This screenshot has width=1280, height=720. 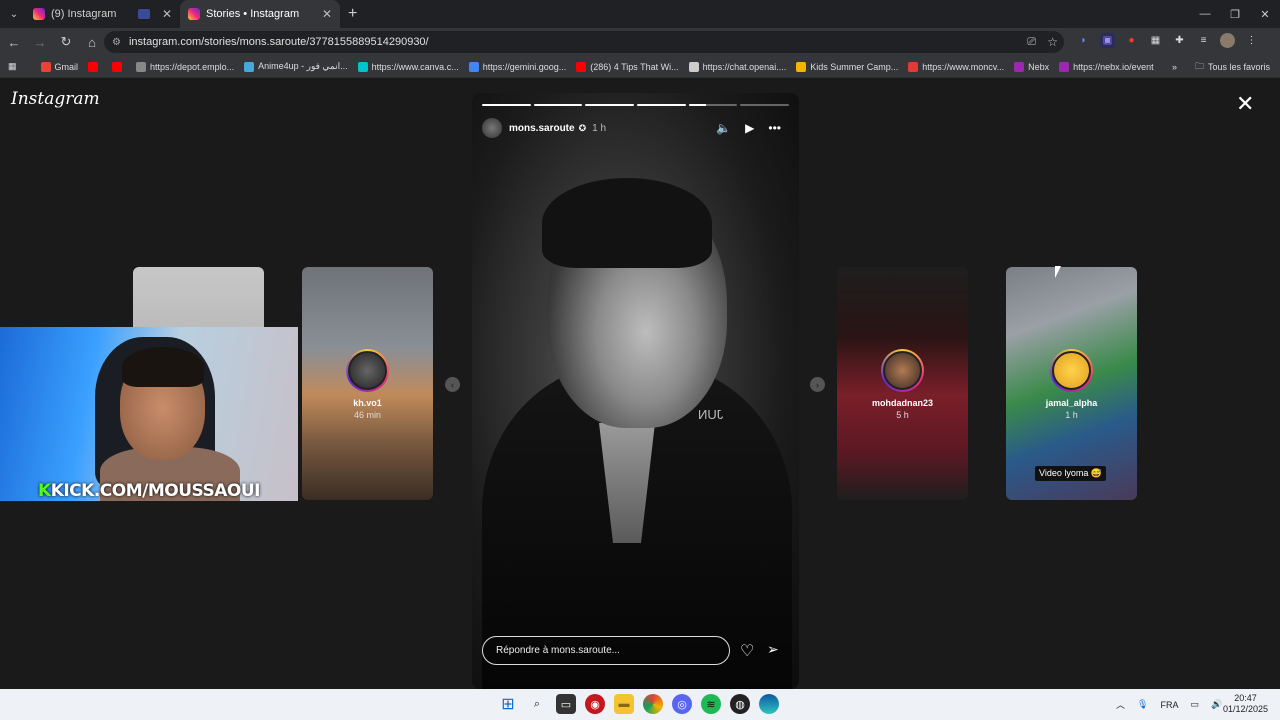 I want to click on extensions-puzzle-icon: ✚, so click(x=1179, y=40).